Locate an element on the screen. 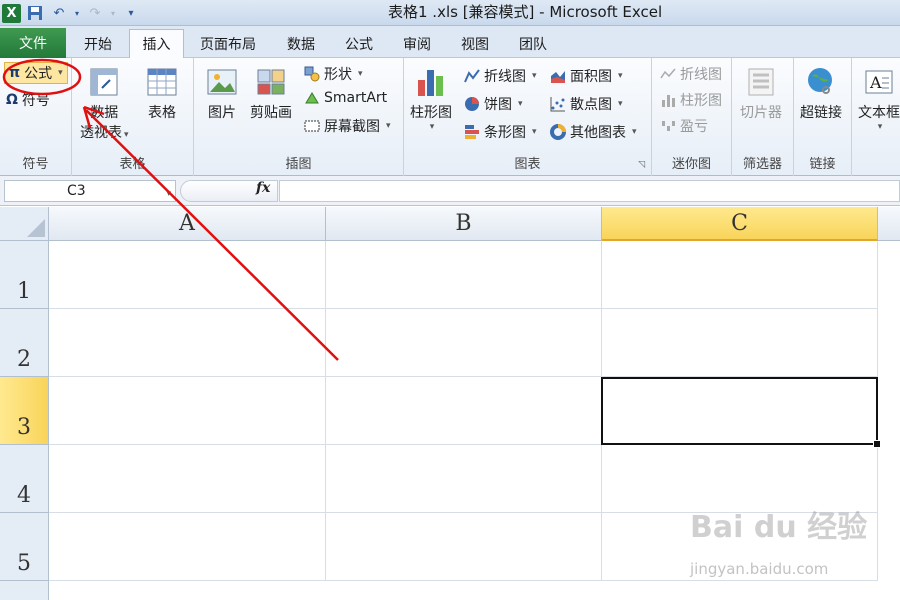 This screenshot has width=900, height=600. sparkline-winloss-icon is located at coordinates (668, 126).